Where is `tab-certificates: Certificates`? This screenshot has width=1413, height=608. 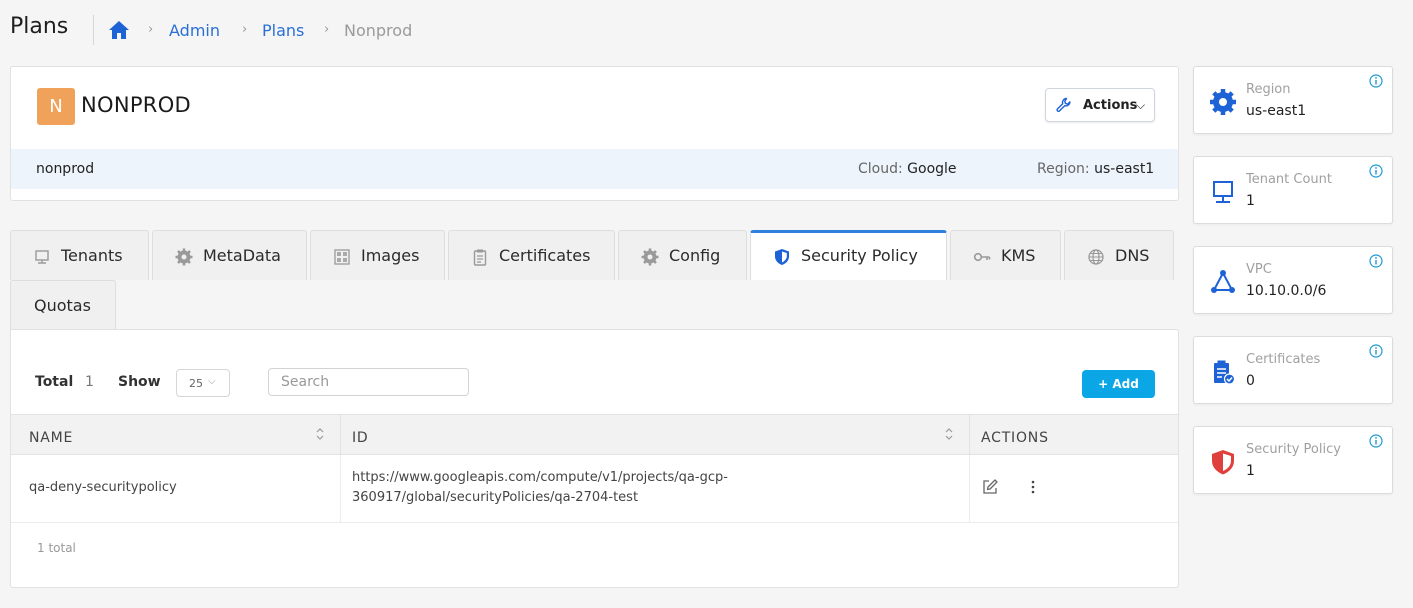 tab-certificates: Certificates is located at coordinates (531, 255).